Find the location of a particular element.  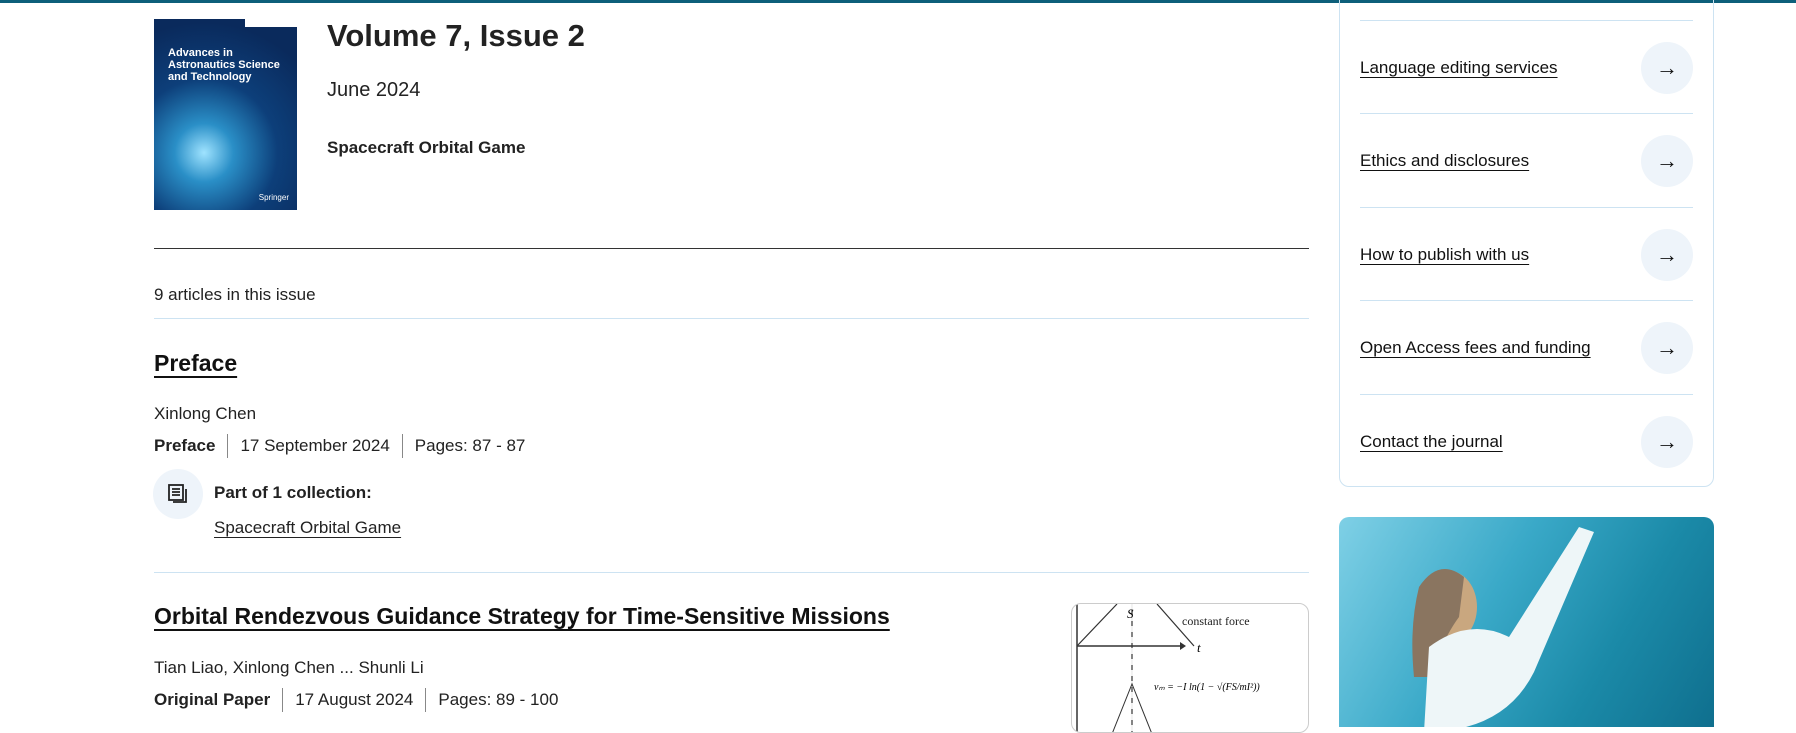

sidebar-item-ethics: Ethics and disclosures → is located at coordinates (1526, 160).